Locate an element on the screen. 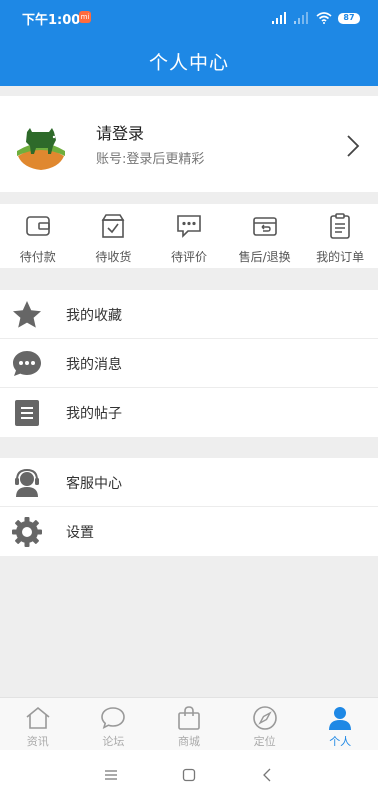 Image resolution: width=378 pixels, height=800 pixels. compass-icon is located at coordinates (264, 718).